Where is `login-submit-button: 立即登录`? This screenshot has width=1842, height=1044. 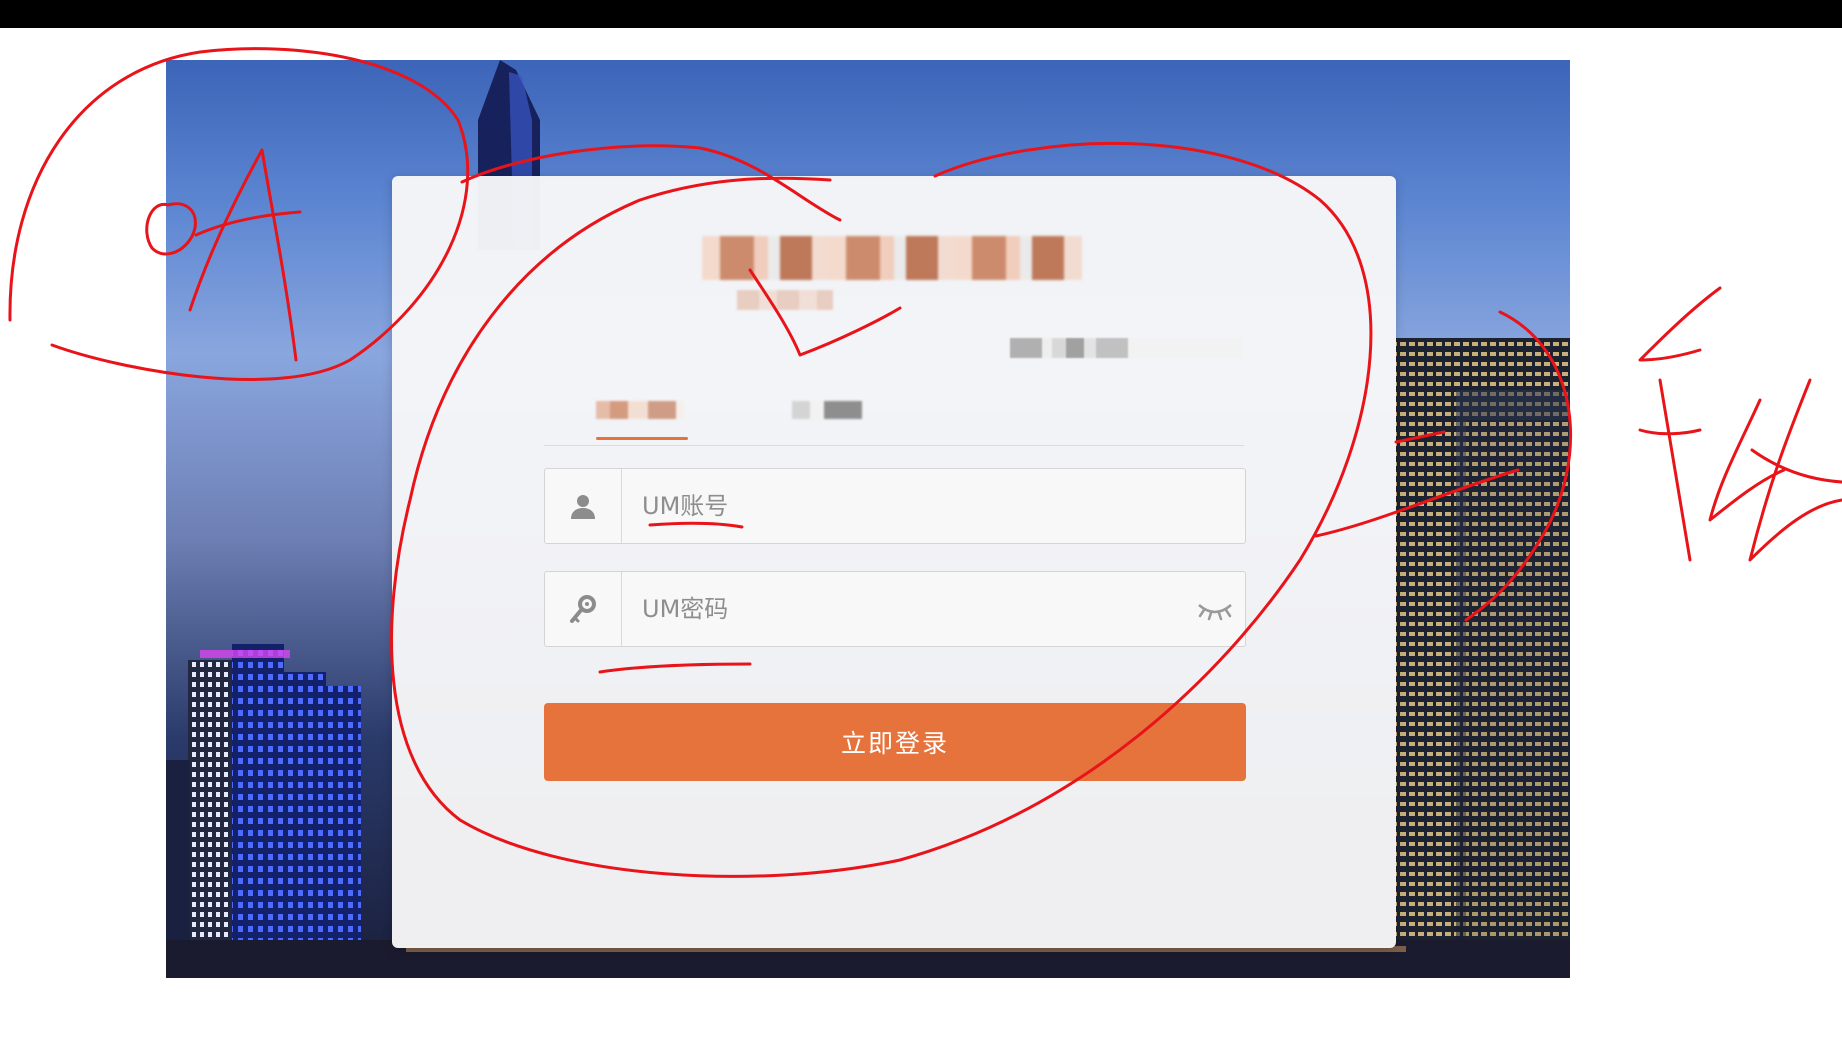
login-submit-button: 立即登录 is located at coordinates (895, 742).